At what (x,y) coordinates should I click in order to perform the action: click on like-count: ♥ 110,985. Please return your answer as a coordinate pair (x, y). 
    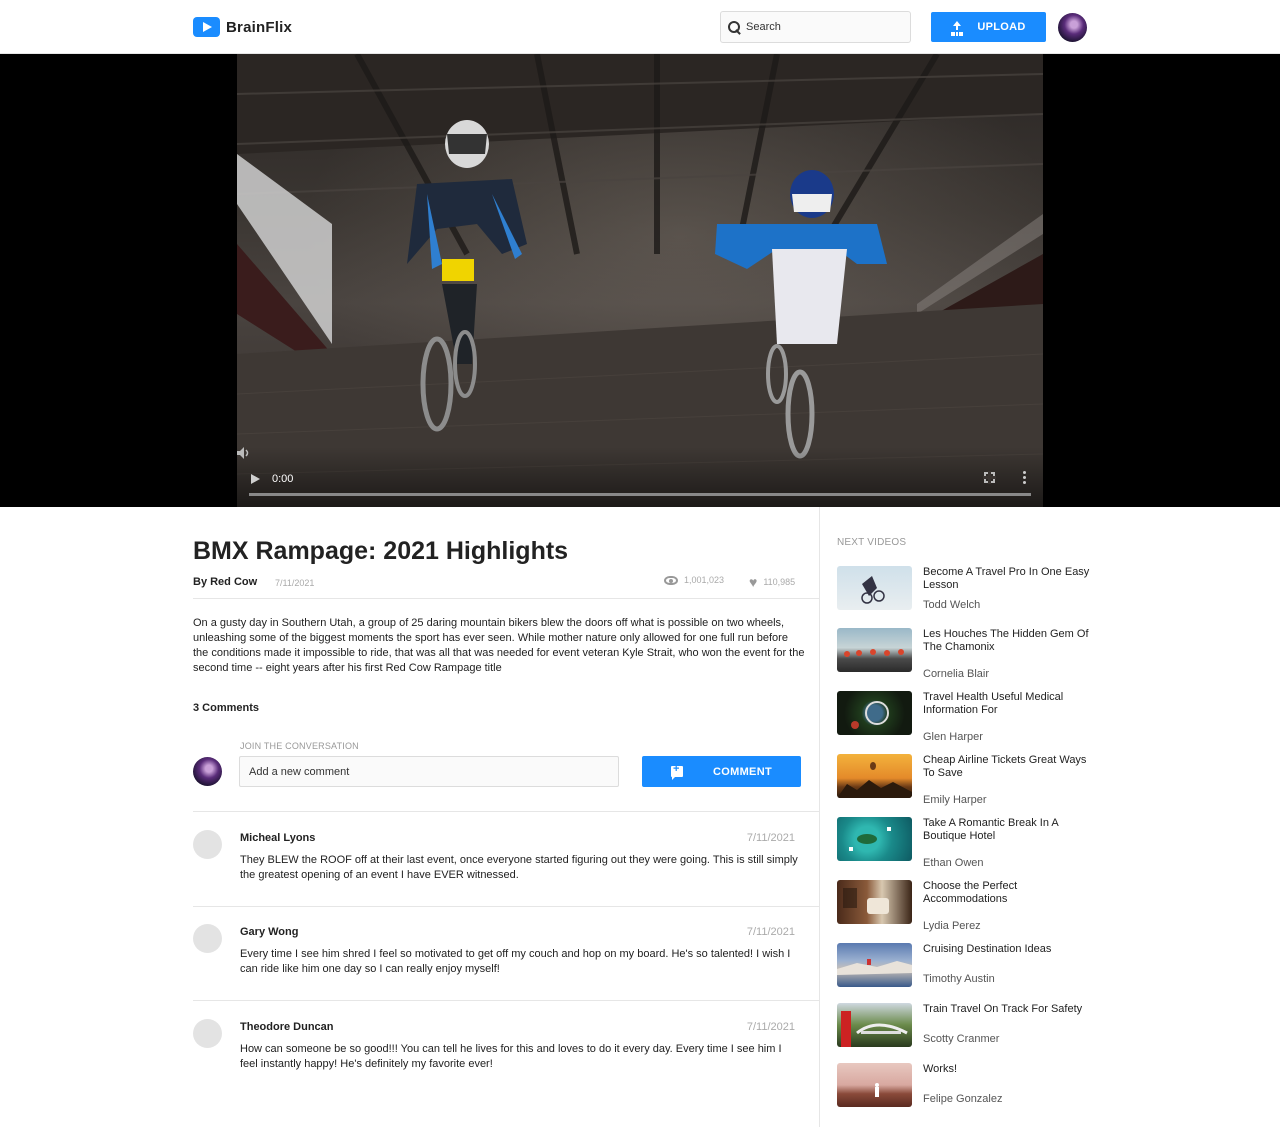
    Looking at the image, I should click on (772, 582).